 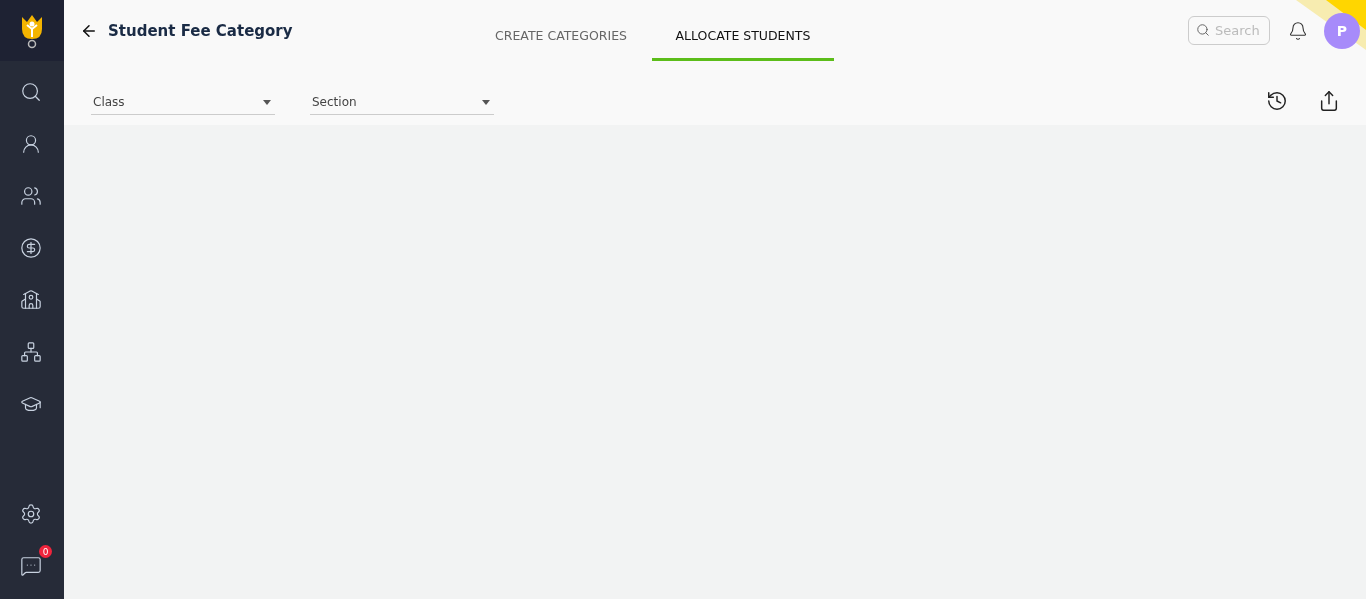 I want to click on chat-icon, so click(x=32, y=567).